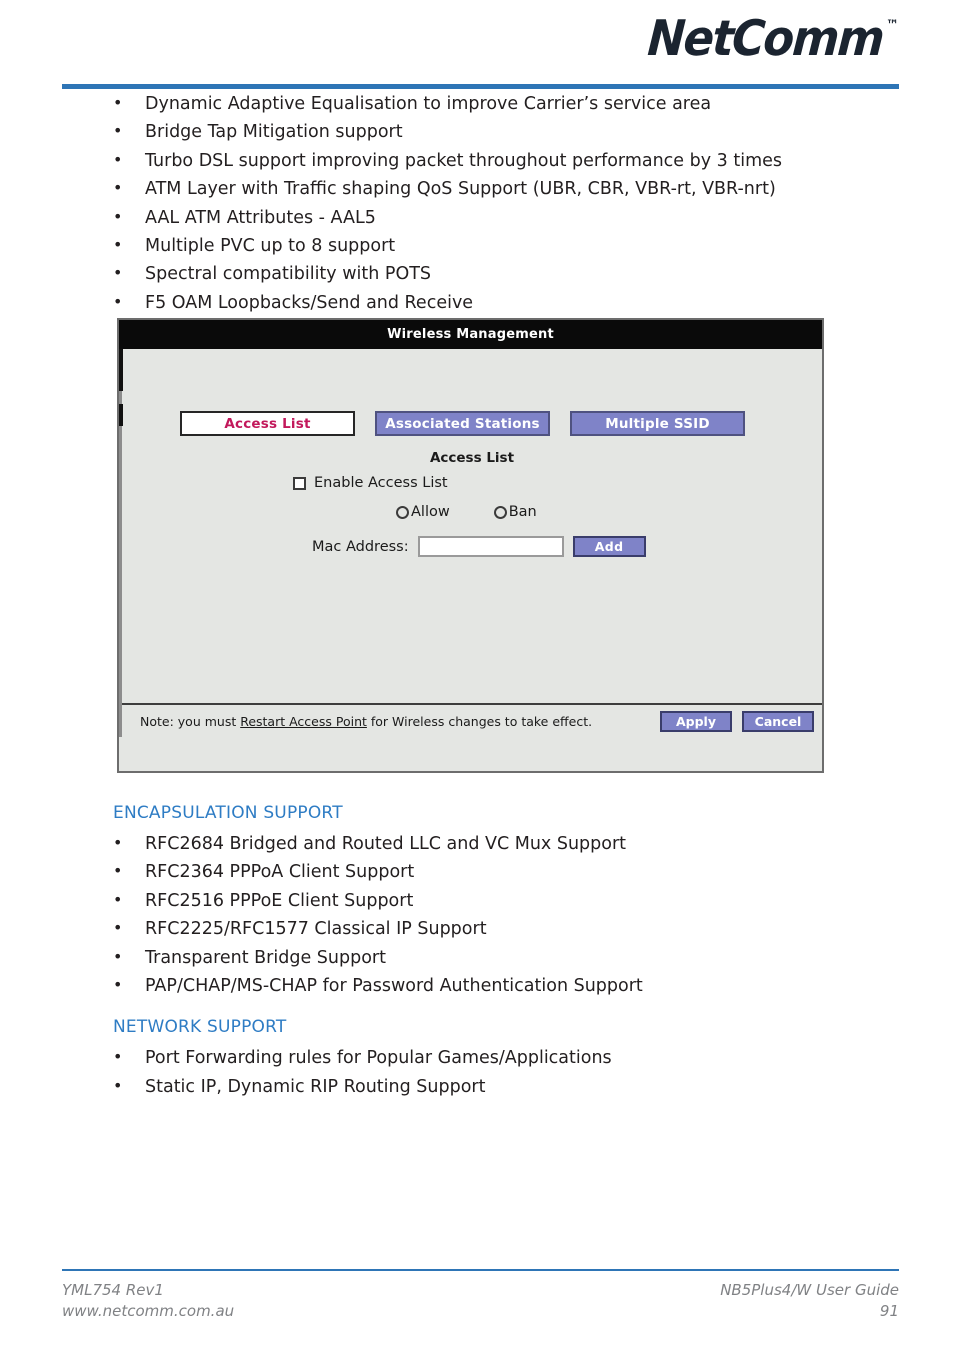  What do you see at coordinates (121, 370) in the screenshot?
I see `left-nav-strip-top` at bounding box center [121, 370].